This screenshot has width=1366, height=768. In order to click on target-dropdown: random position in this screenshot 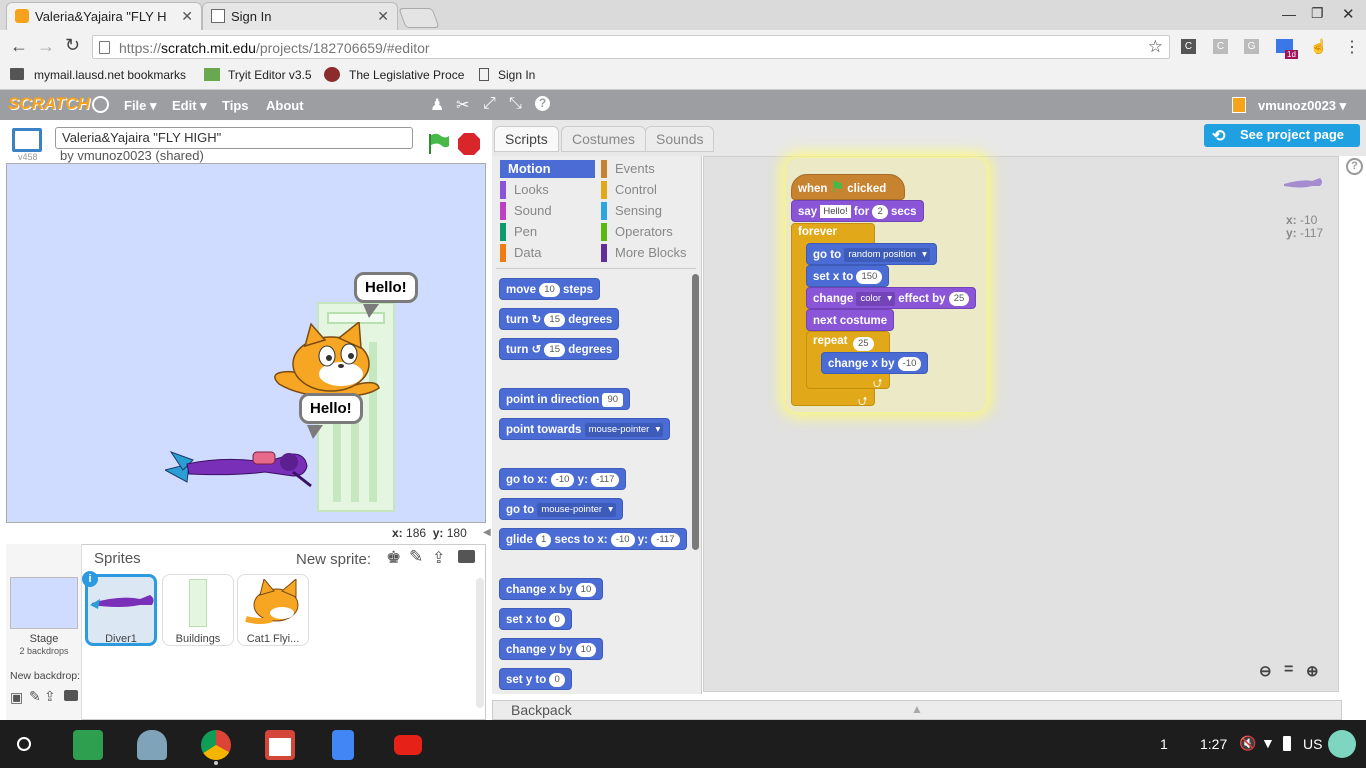, I will do `click(887, 254)`.